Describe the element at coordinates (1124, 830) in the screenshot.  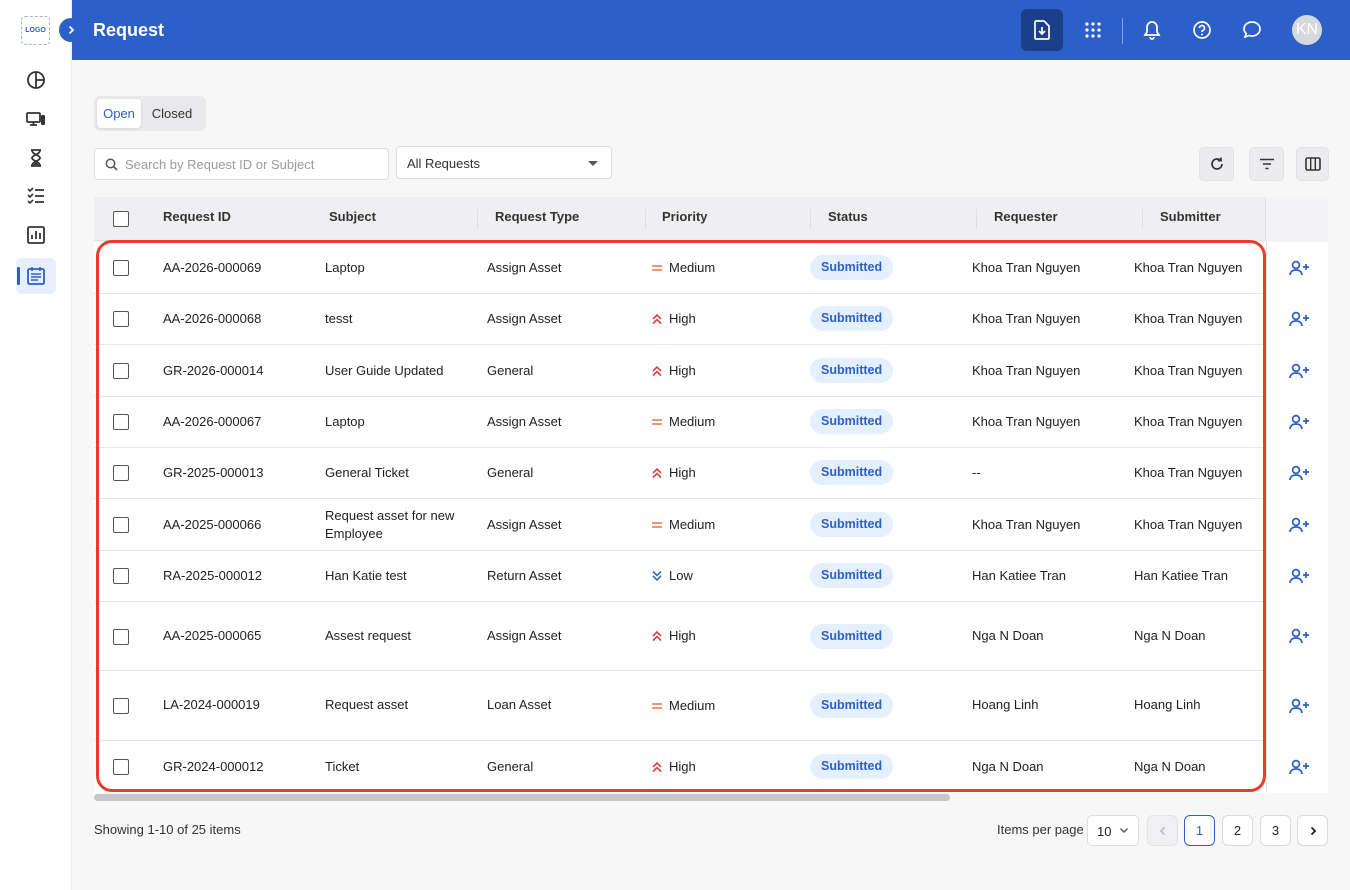
I see `chevron-down-icon` at that location.